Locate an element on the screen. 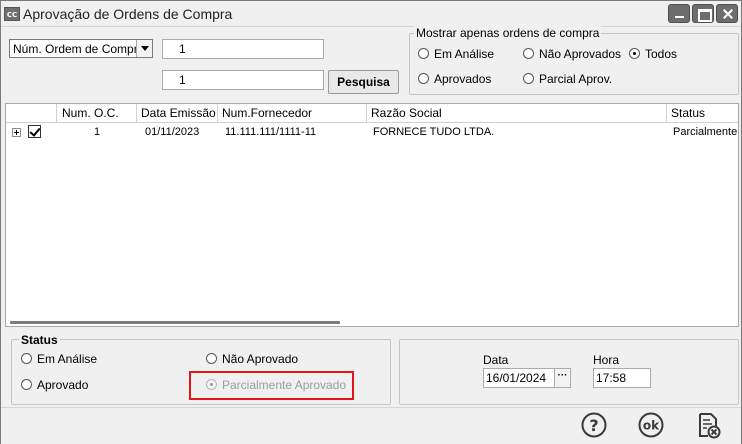 The image size is (742, 444). column-header-data-emissao: Data Emissão is located at coordinates (177, 113).